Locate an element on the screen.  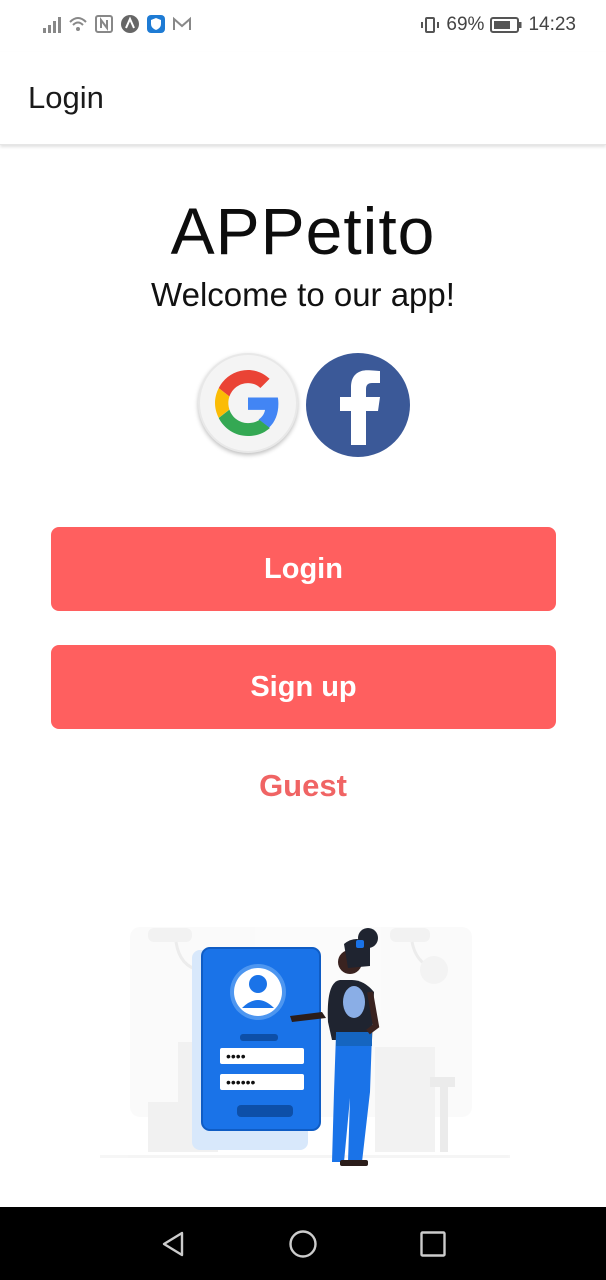
system-nav-bar is located at coordinates (303, 1243).